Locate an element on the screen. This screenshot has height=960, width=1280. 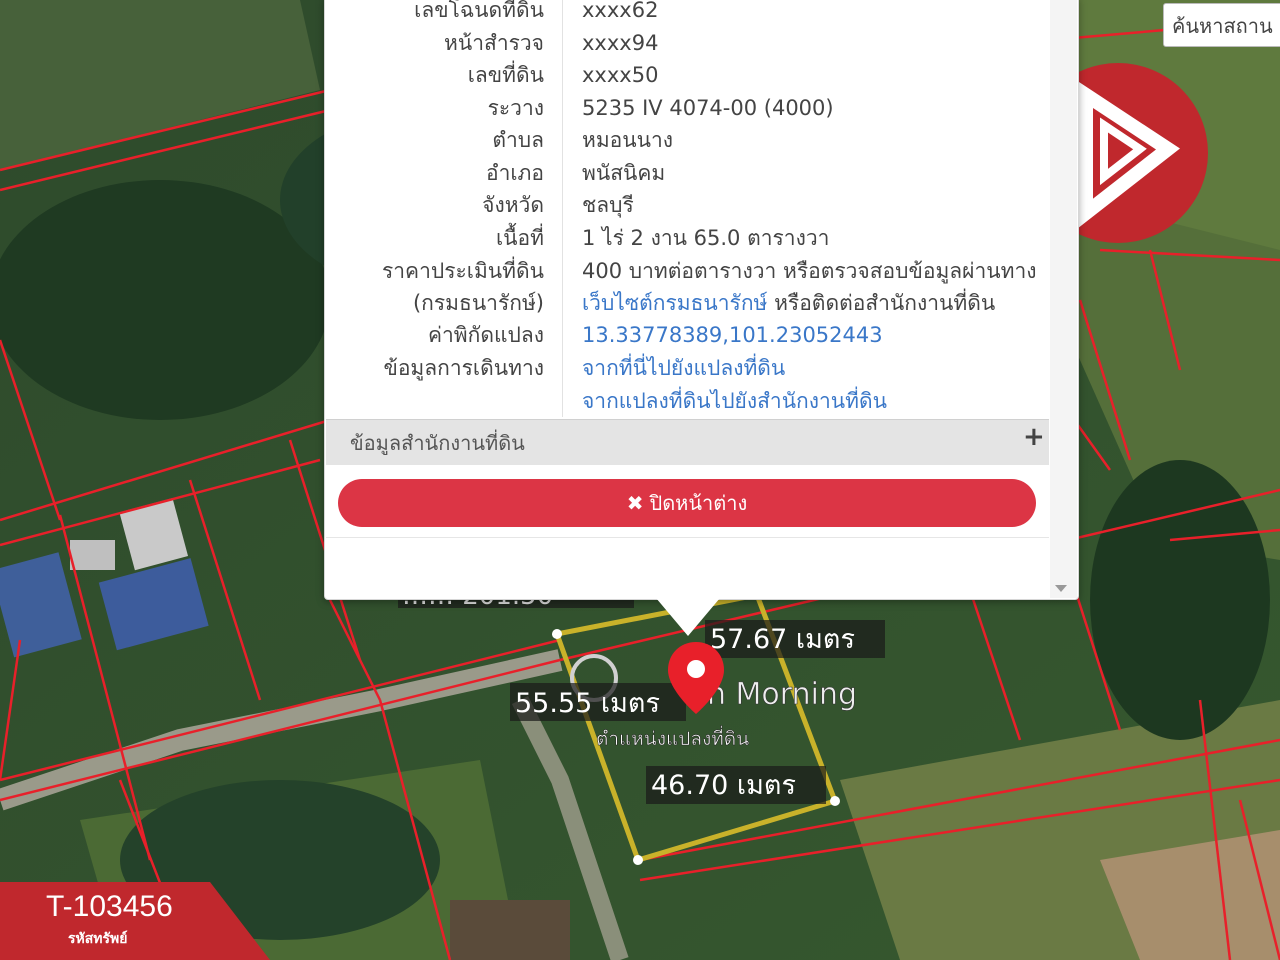
row-value: พนัสนิคม is located at coordinates (624, 173).